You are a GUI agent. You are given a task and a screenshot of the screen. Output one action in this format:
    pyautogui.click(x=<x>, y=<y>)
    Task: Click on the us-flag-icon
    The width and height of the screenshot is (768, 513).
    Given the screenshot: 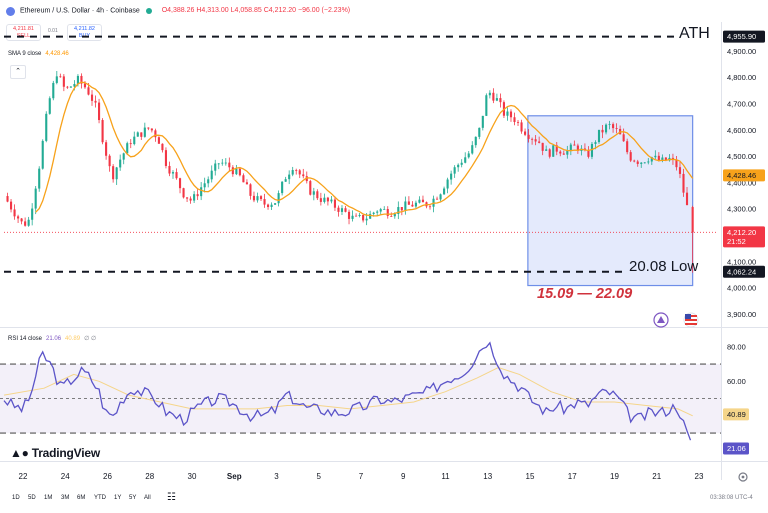 What is the action you would take?
    pyautogui.click(x=691, y=320)
    